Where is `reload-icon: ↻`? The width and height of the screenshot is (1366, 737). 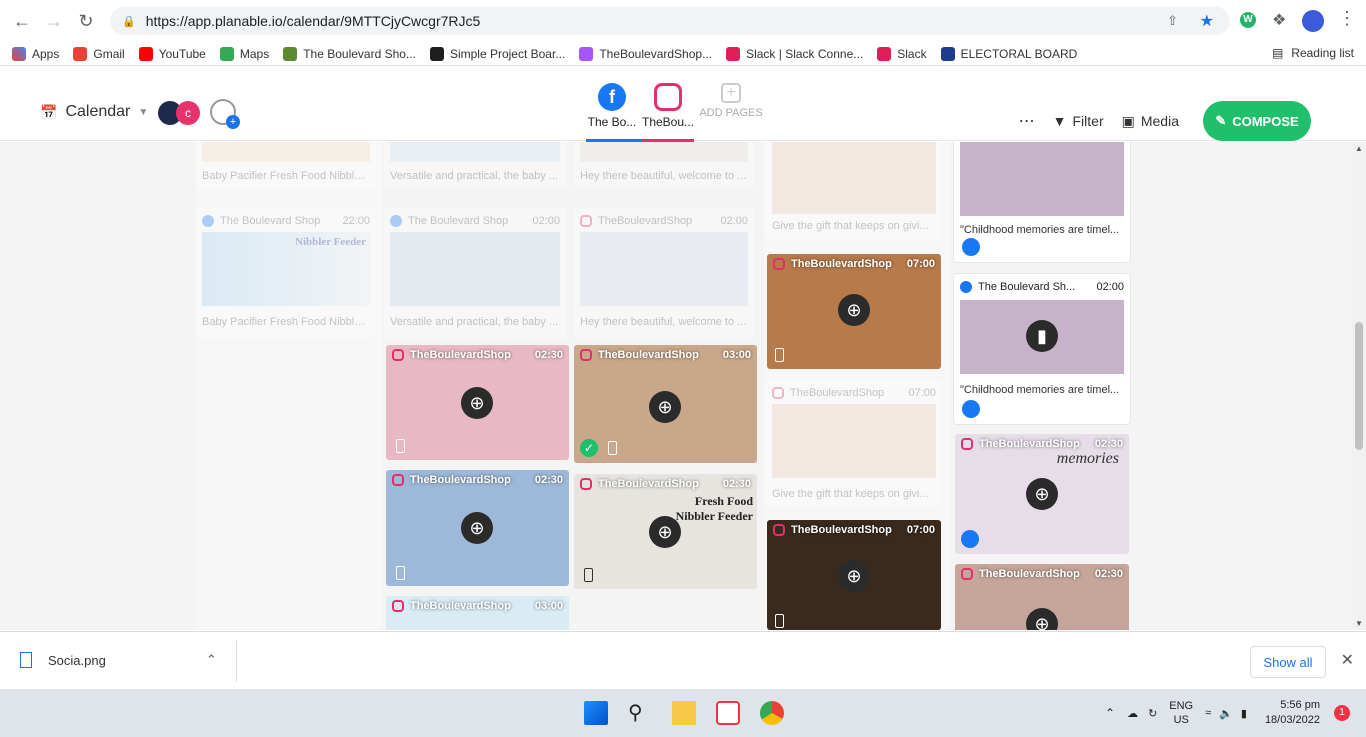
reload-icon: ↻ is located at coordinates (86, 21).